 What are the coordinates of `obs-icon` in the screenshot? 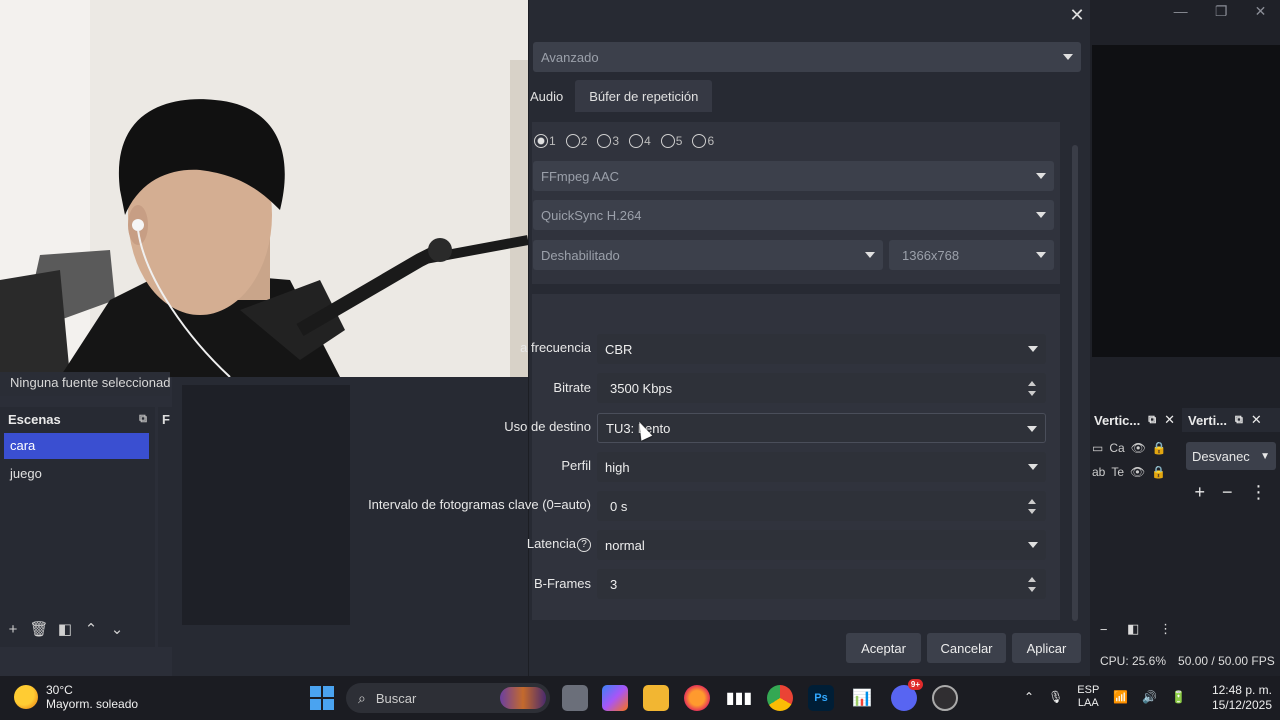 It's located at (945, 698).